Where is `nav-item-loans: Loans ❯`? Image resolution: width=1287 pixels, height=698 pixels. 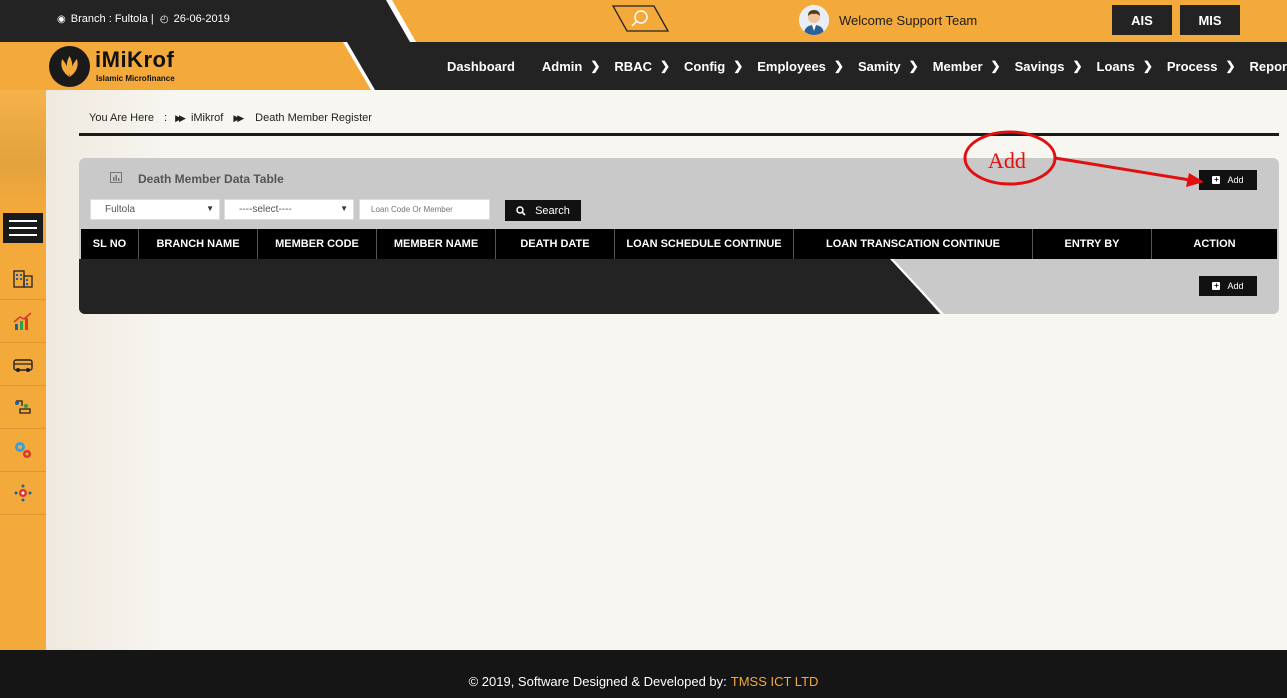
nav-item-loans: Loans ❯ is located at coordinates (1125, 66).